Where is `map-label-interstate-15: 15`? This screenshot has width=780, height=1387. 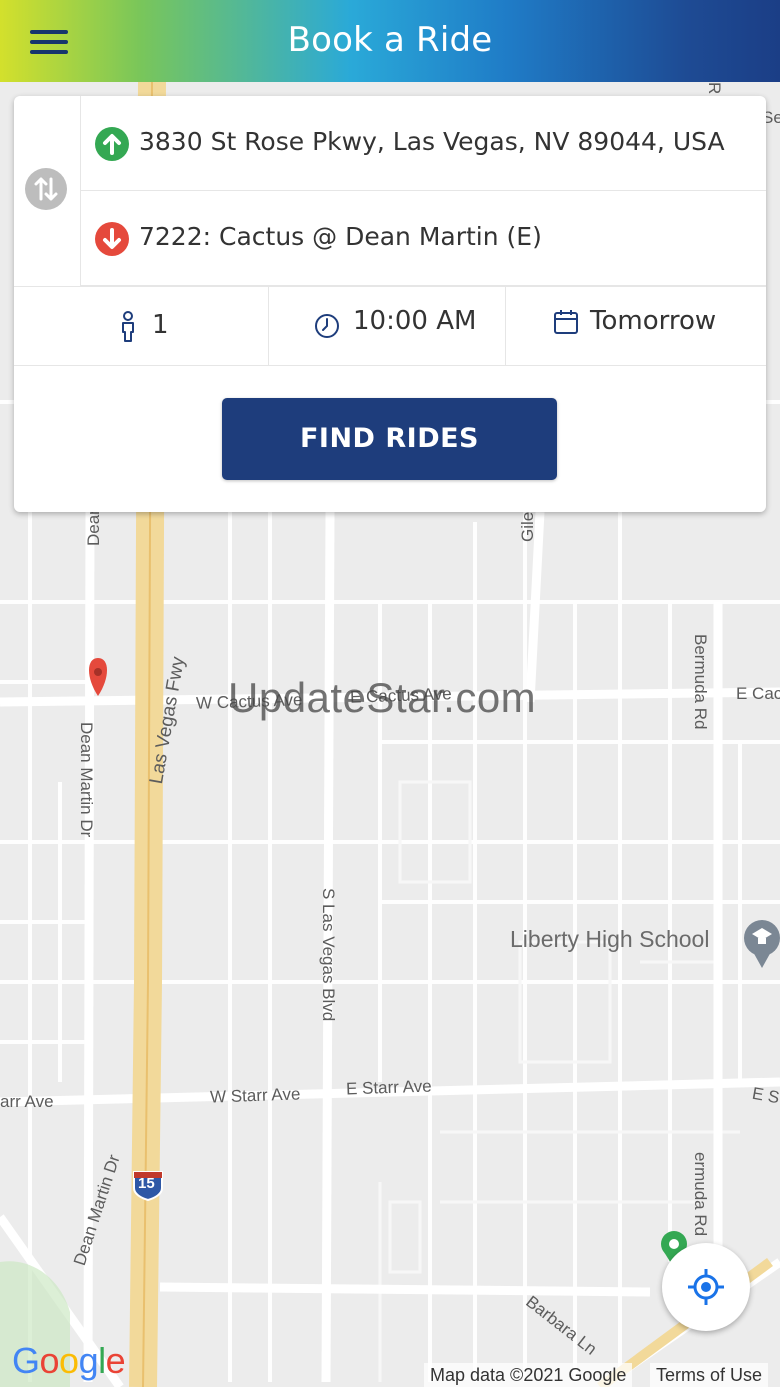
map-label-interstate-15: 15 is located at coordinates (146, 1183).